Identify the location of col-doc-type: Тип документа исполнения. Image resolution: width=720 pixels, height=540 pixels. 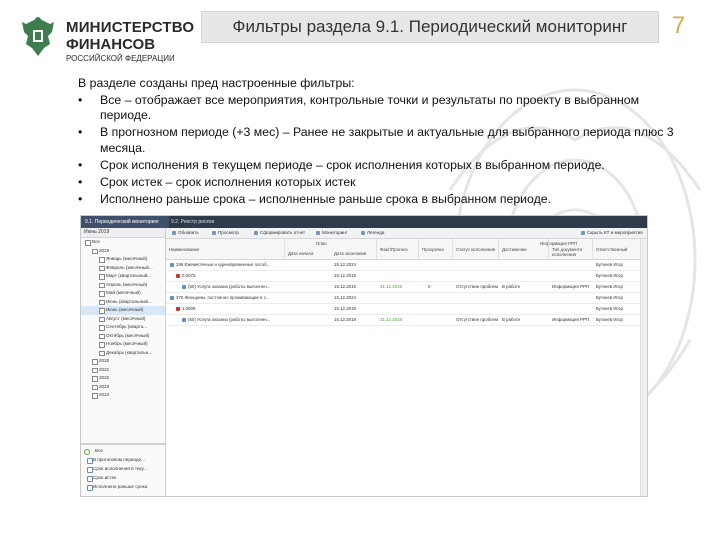
(570, 252).